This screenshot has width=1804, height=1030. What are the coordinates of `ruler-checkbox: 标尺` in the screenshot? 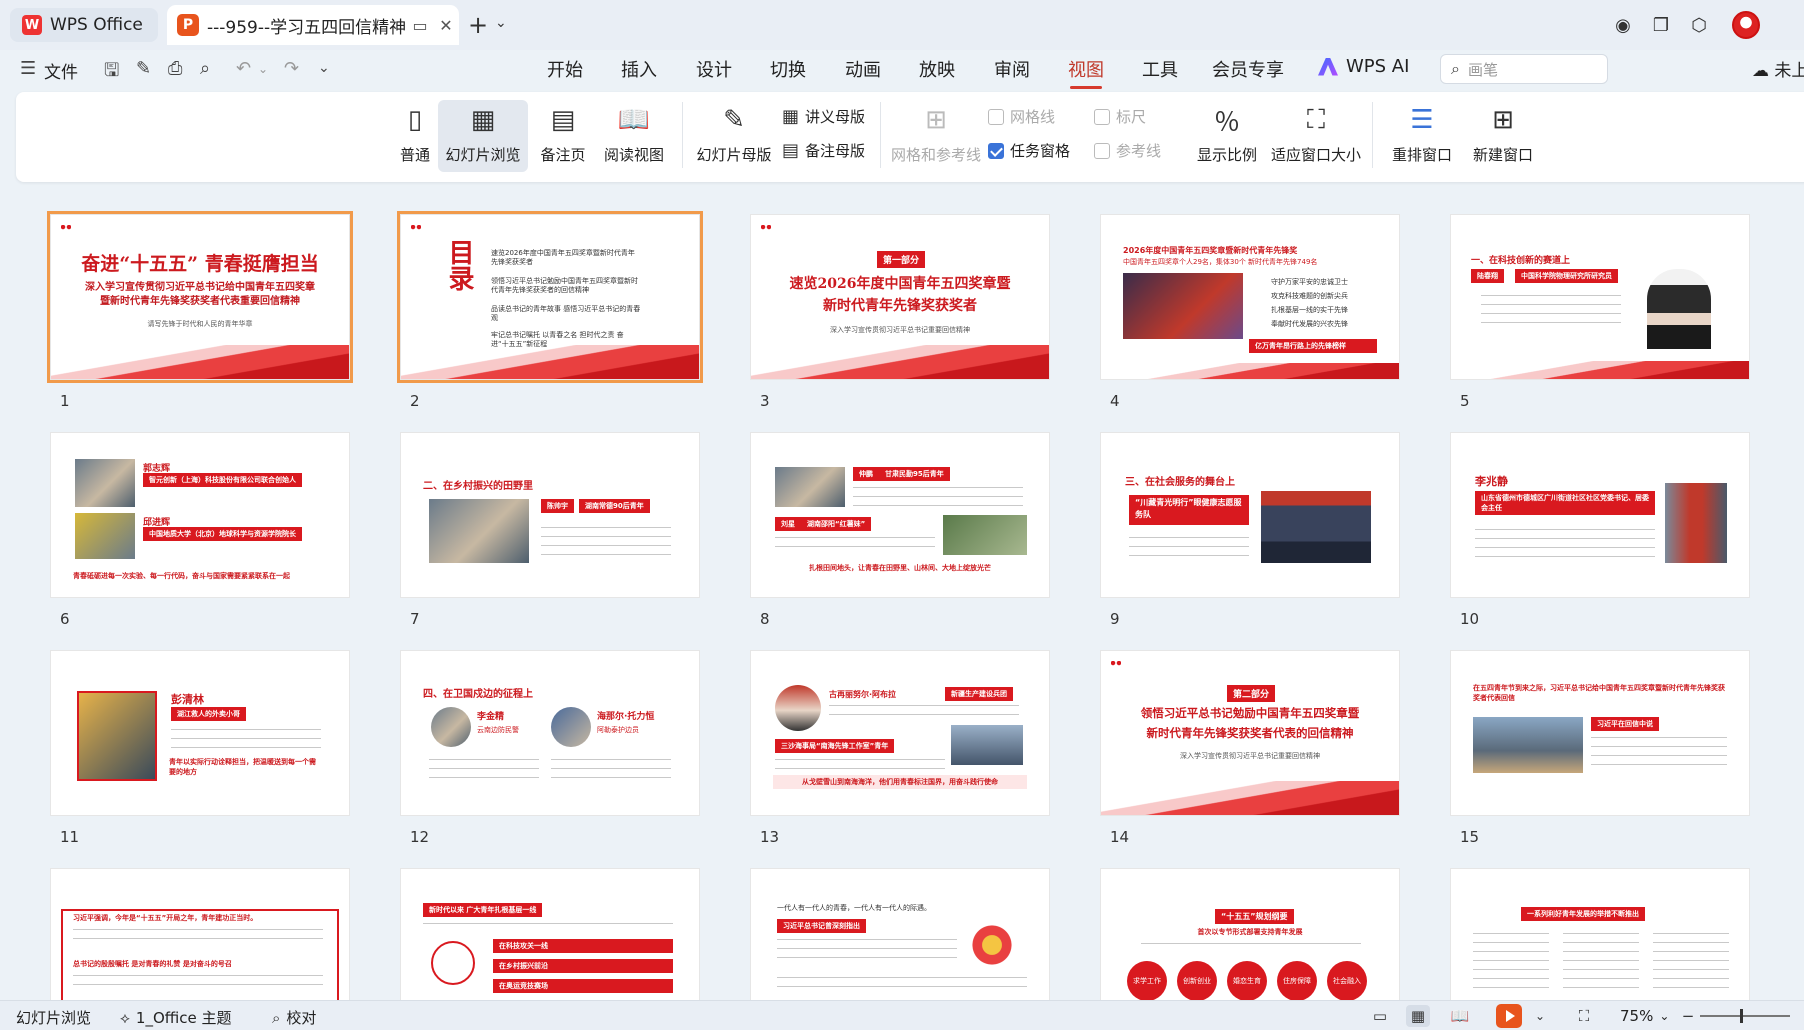 It's located at (1120, 116).